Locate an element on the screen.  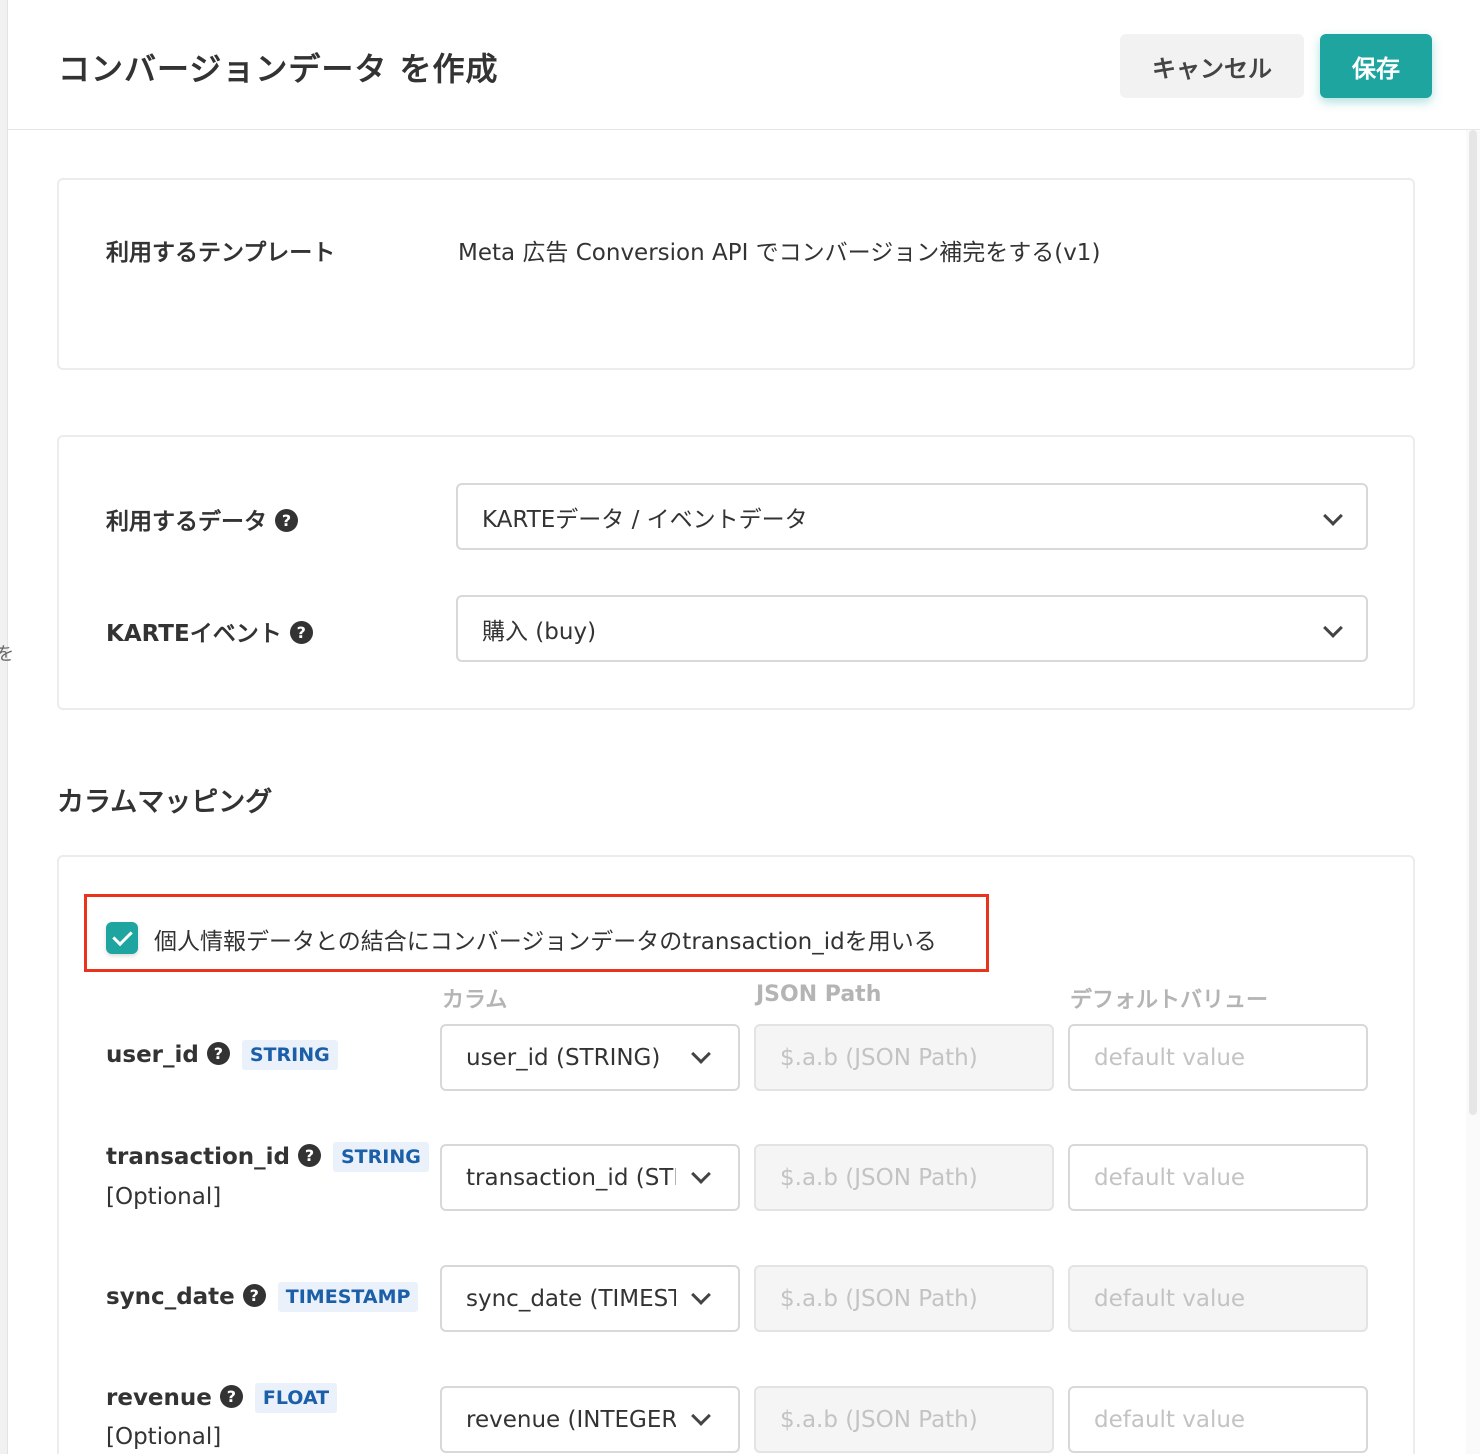
column-select-value: transaction_id (STRING) is located at coordinates (571, 1177).